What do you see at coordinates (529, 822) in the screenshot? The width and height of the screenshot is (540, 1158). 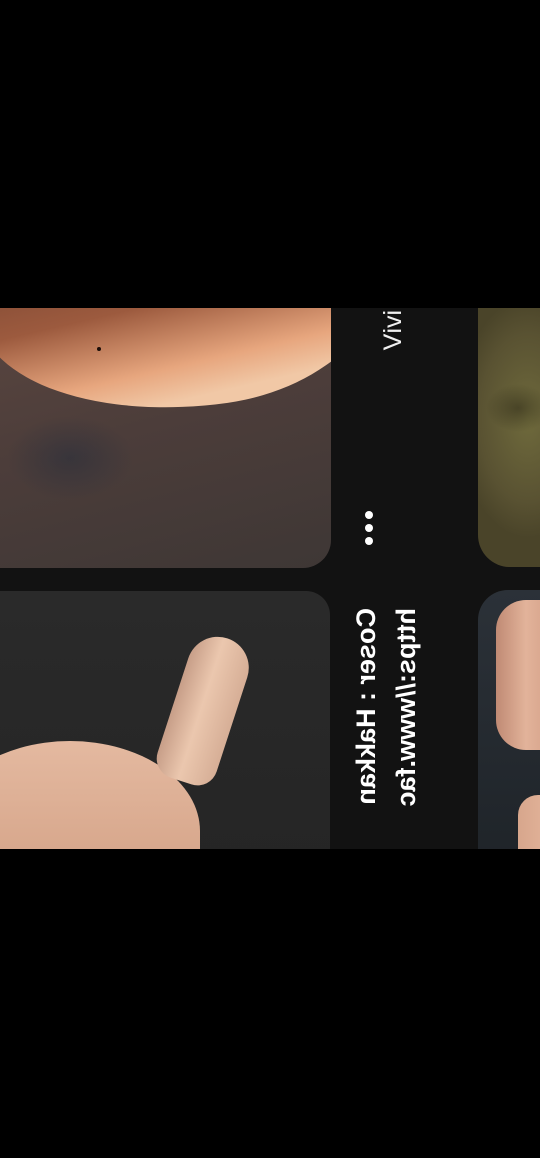 I see `hand-shape-secondary` at bounding box center [529, 822].